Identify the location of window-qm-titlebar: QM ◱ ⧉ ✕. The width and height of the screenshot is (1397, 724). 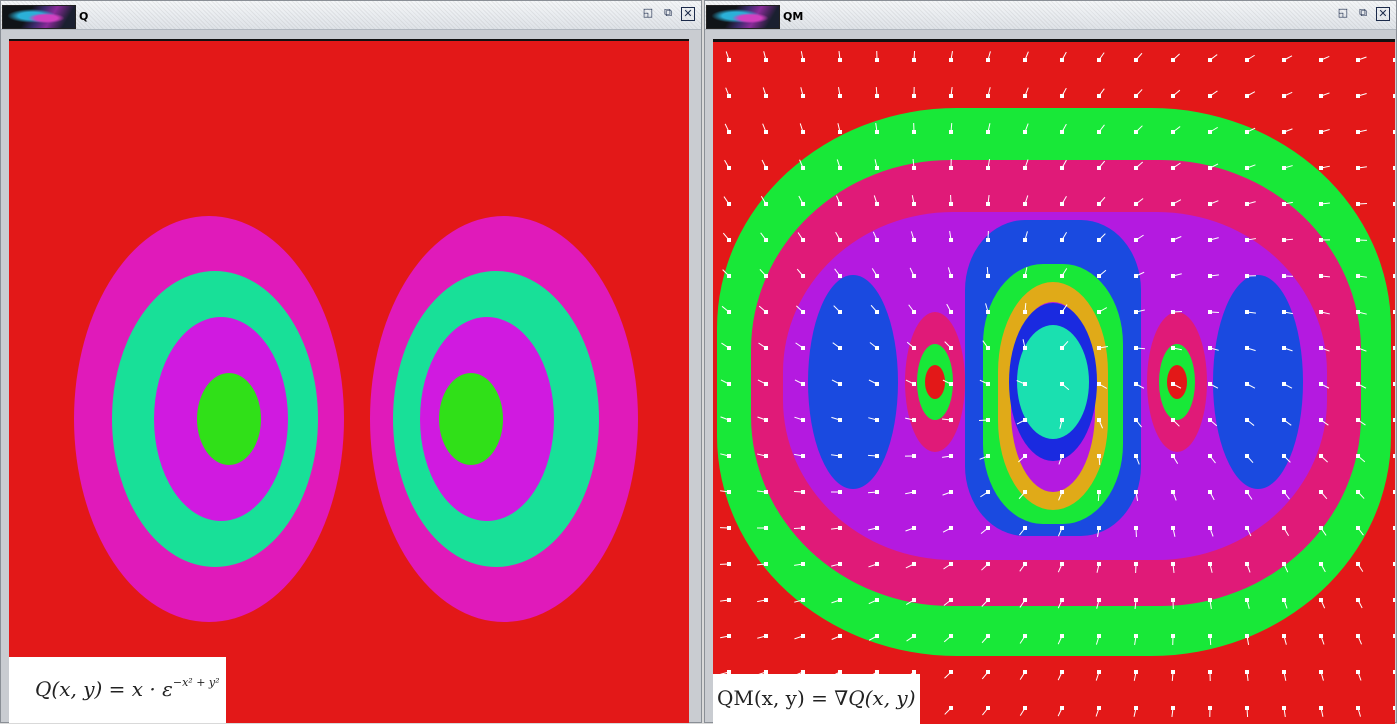
(1050, 15).